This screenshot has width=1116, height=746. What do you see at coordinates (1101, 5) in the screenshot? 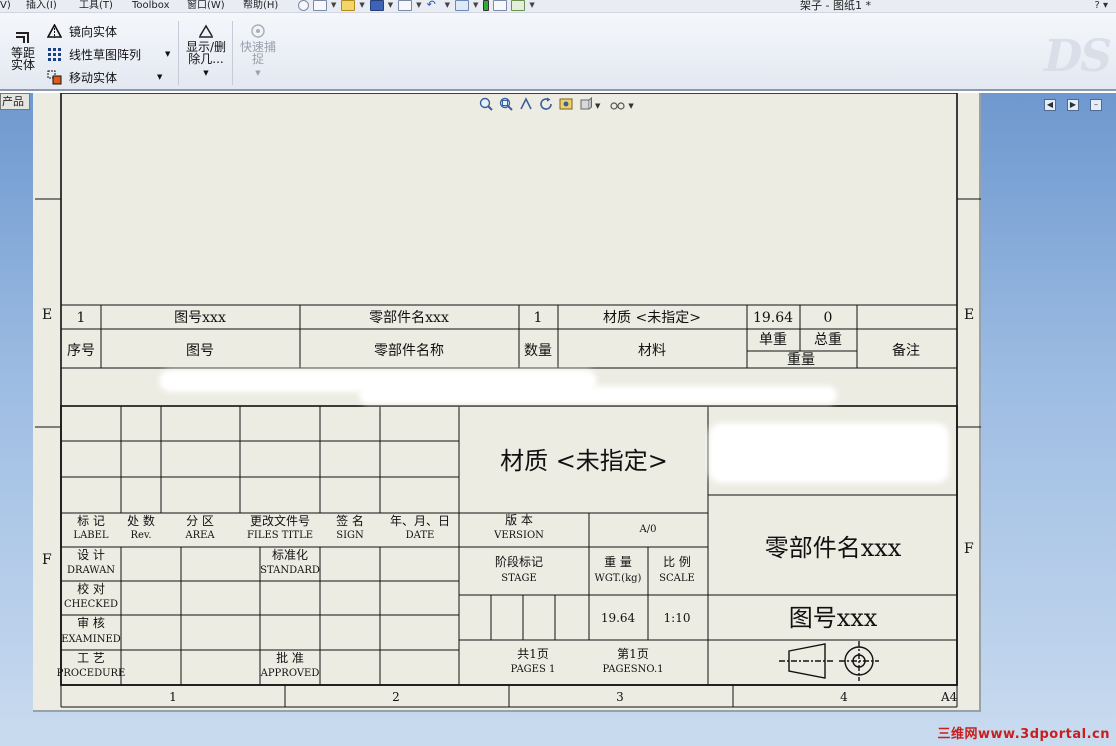
I see `help-controls: ? ▾` at bounding box center [1101, 5].